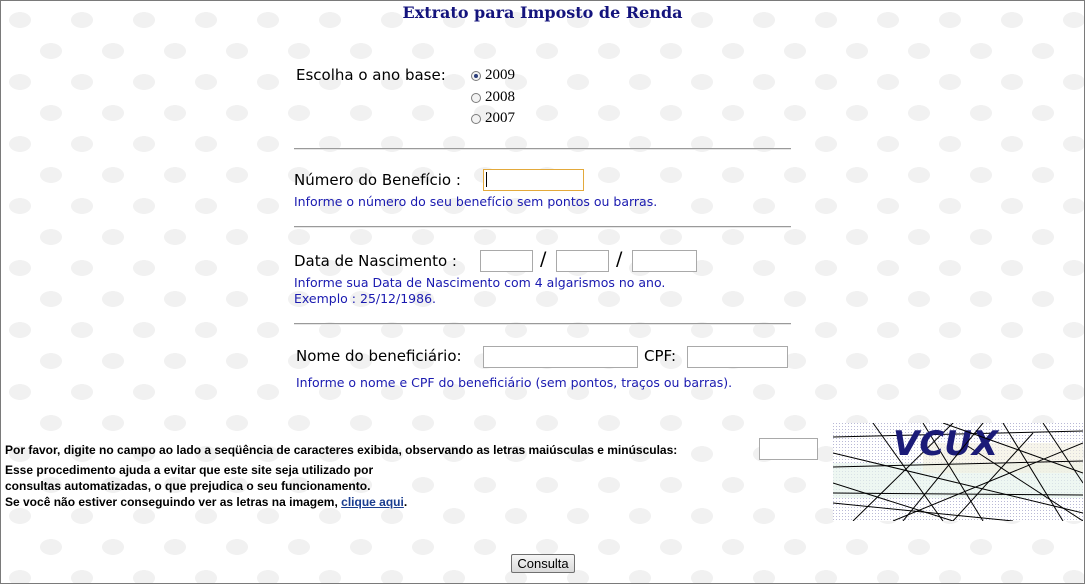  What do you see at coordinates (788, 449) in the screenshot?
I see `captcha-input` at bounding box center [788, 449].